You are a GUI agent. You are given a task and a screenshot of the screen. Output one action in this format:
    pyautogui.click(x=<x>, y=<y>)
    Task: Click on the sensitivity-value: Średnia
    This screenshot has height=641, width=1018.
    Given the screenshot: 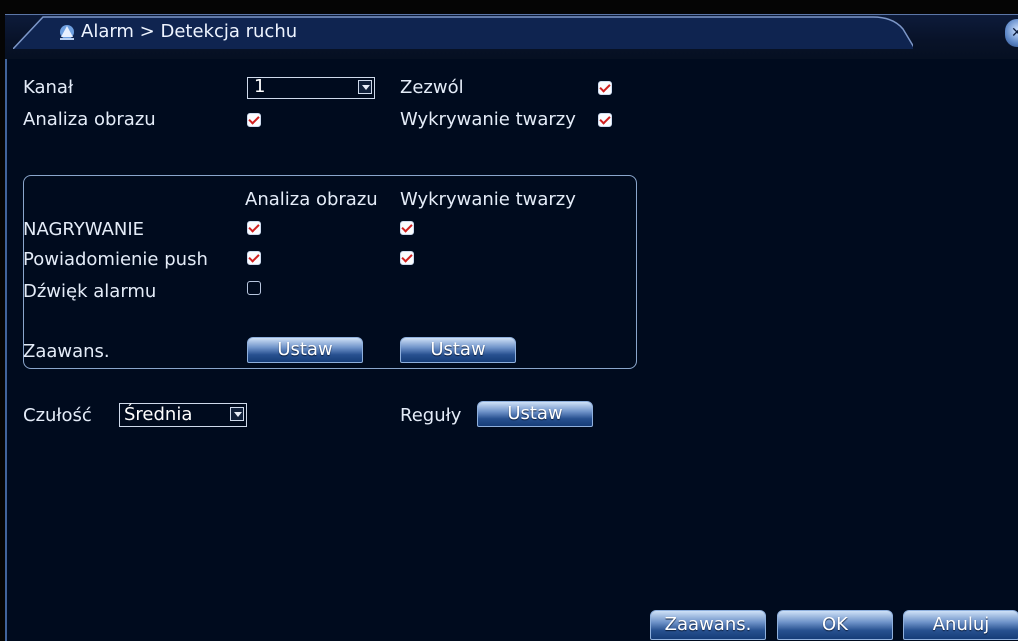 What is the action you would take?
    pyautogui.click(x=158, y=414)
    